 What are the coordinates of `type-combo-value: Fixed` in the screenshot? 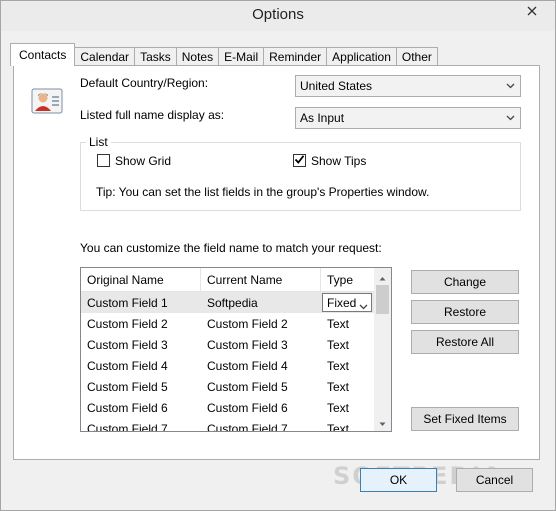 It's located at (342, 302).